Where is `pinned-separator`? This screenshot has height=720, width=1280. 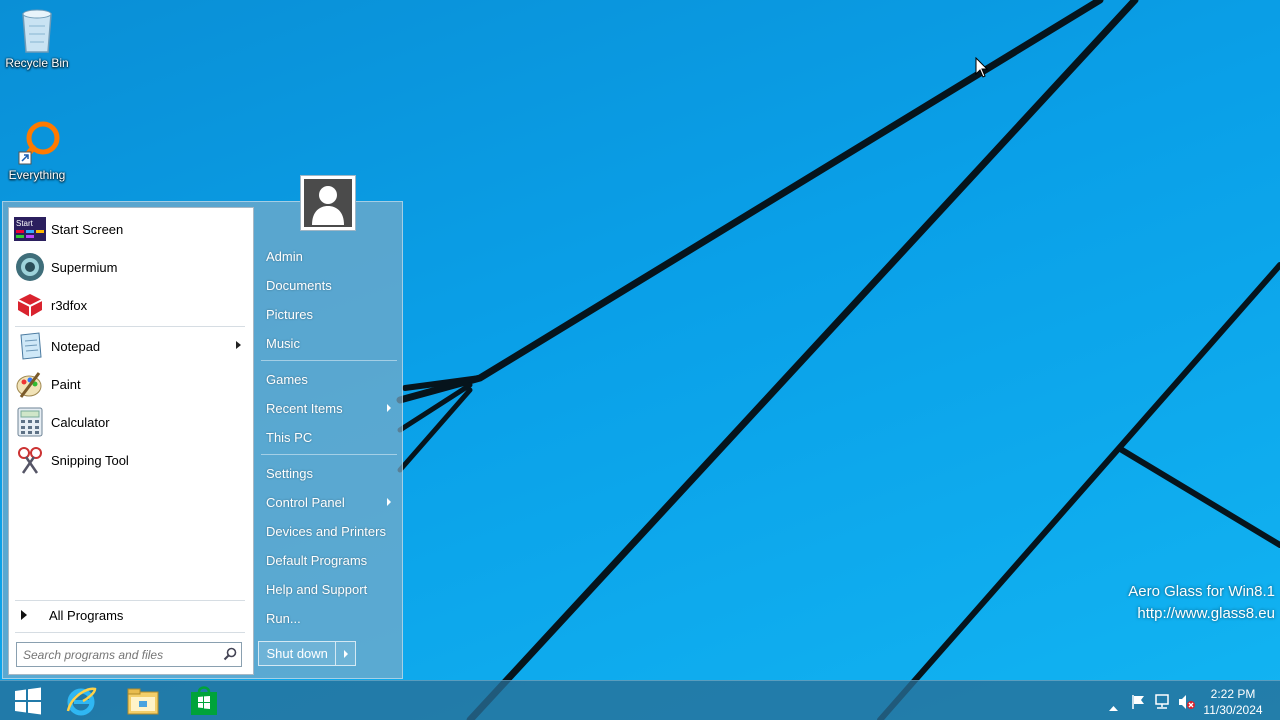 pinned-separator is located at coordinates (130, 326).